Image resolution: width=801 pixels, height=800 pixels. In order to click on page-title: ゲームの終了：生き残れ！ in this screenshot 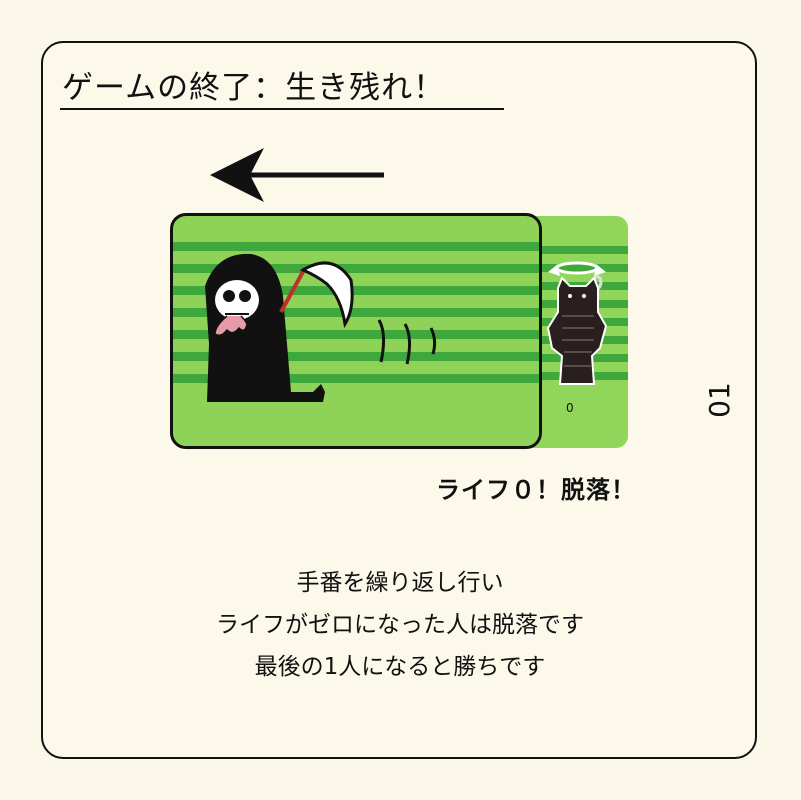, I will do `click(254, 88)`.